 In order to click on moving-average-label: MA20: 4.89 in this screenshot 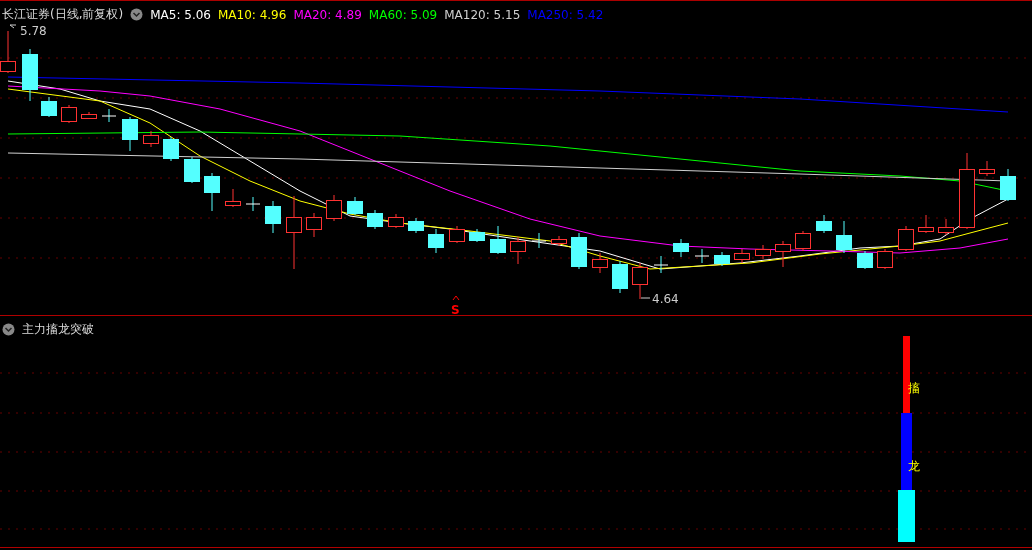, I will do `click(327, 14)`.